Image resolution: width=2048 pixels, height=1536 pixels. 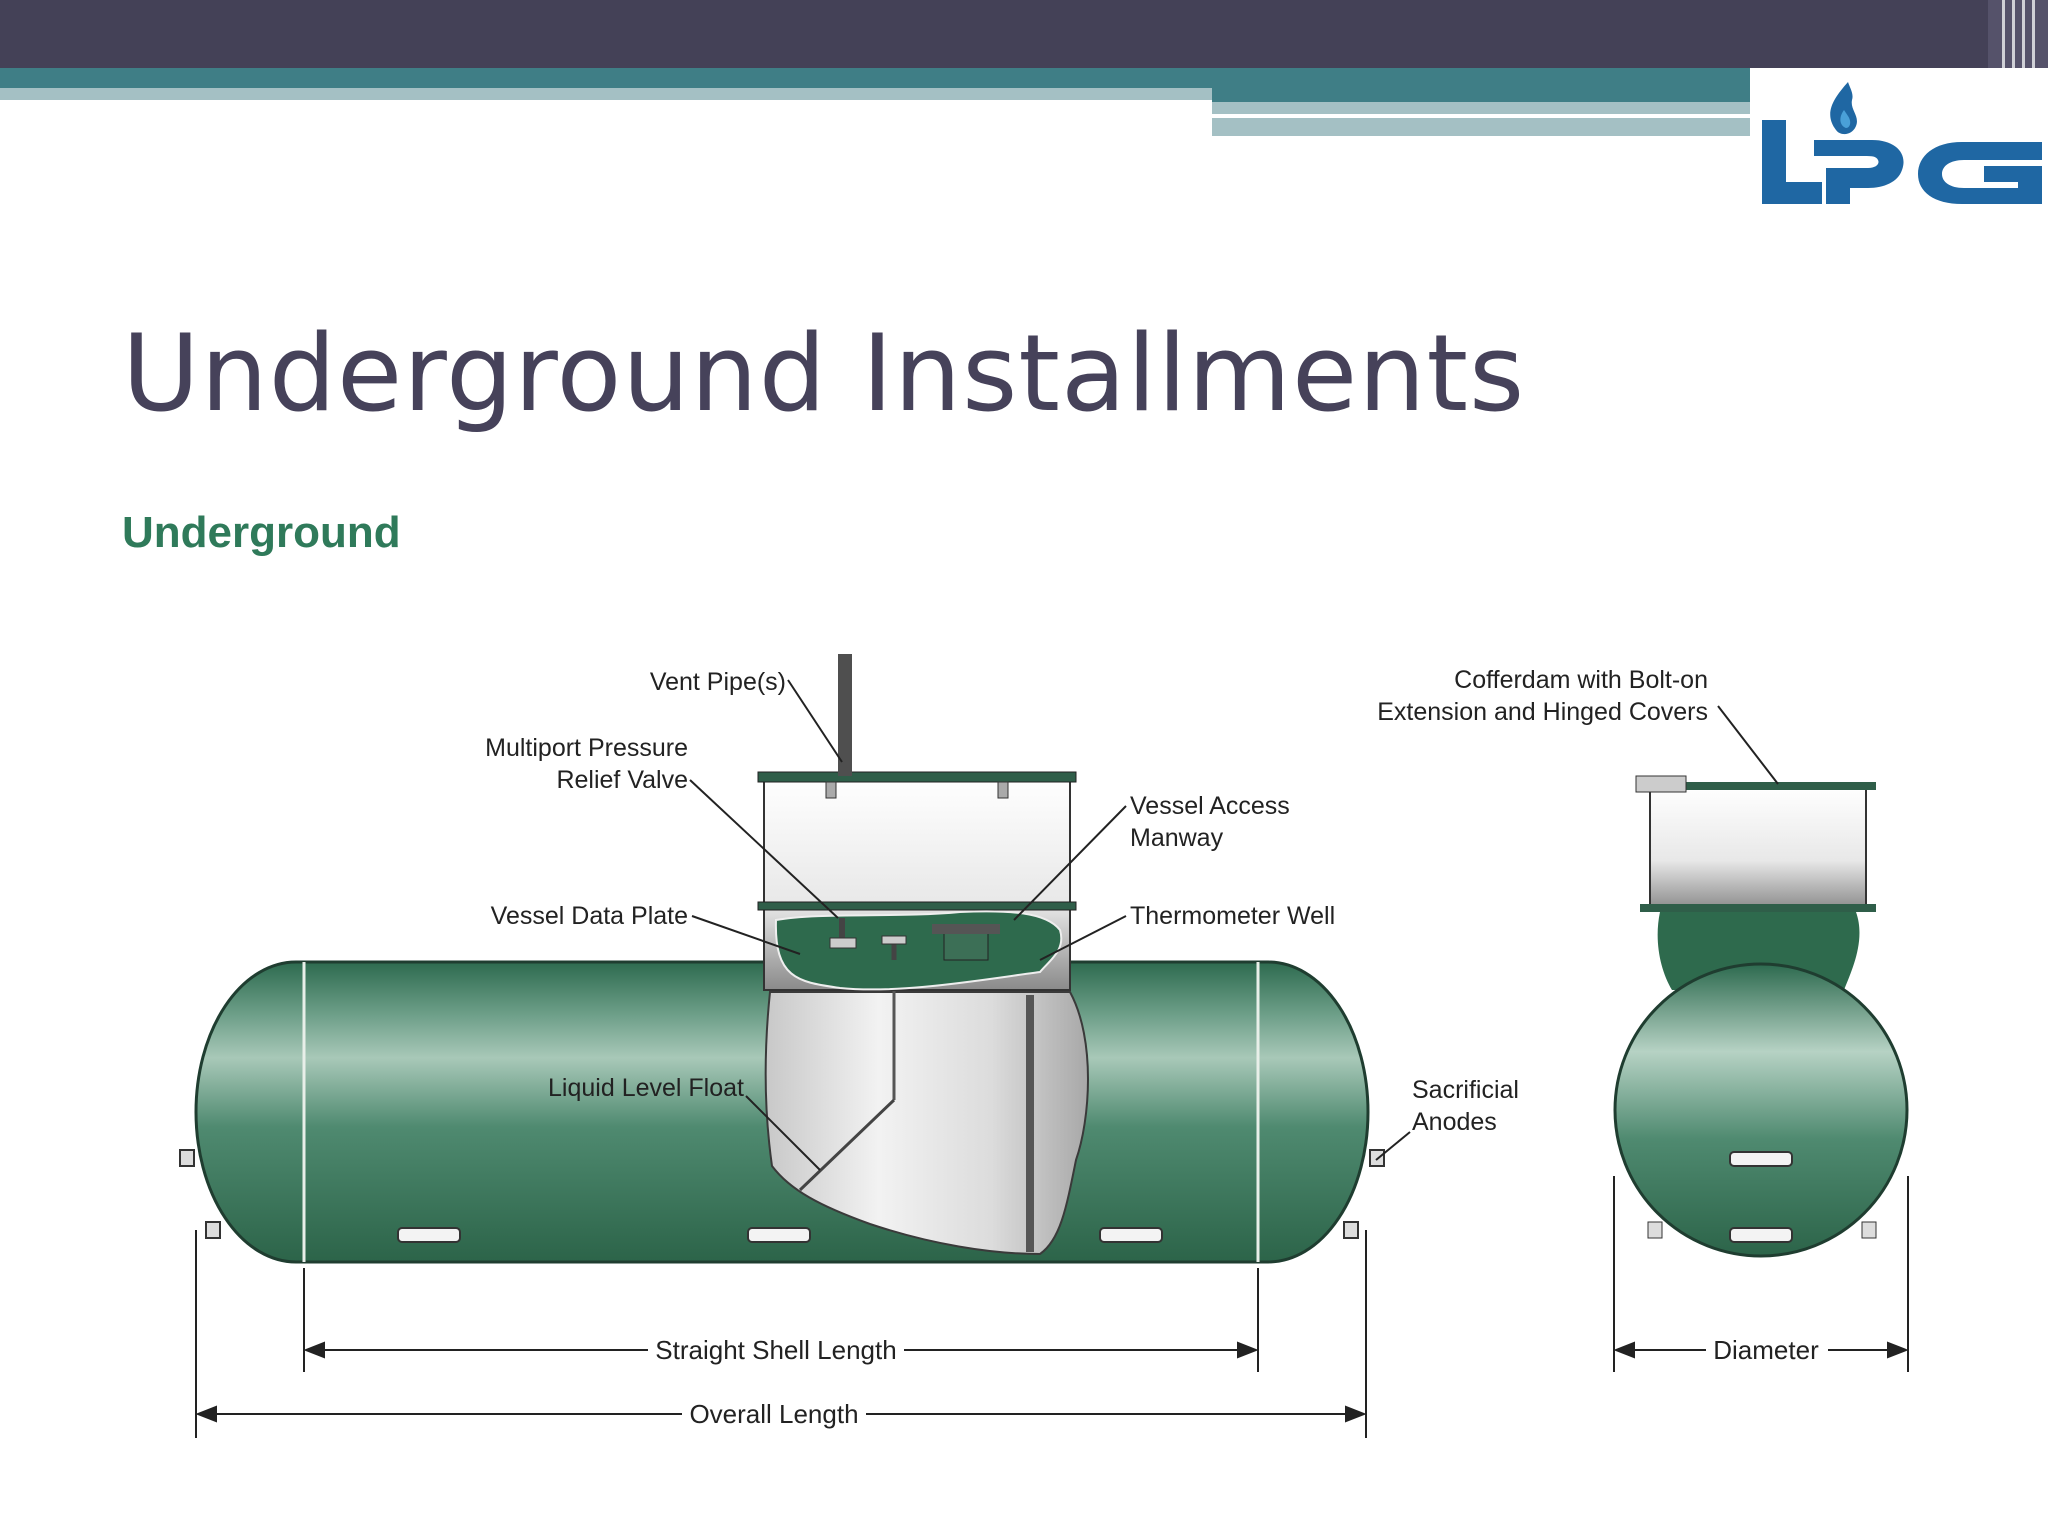 What do you see at coordinates (589, 916) in the screenshot?
I see `label-data-plate: Vessel Data Plate` at bounding box center [589, 916].